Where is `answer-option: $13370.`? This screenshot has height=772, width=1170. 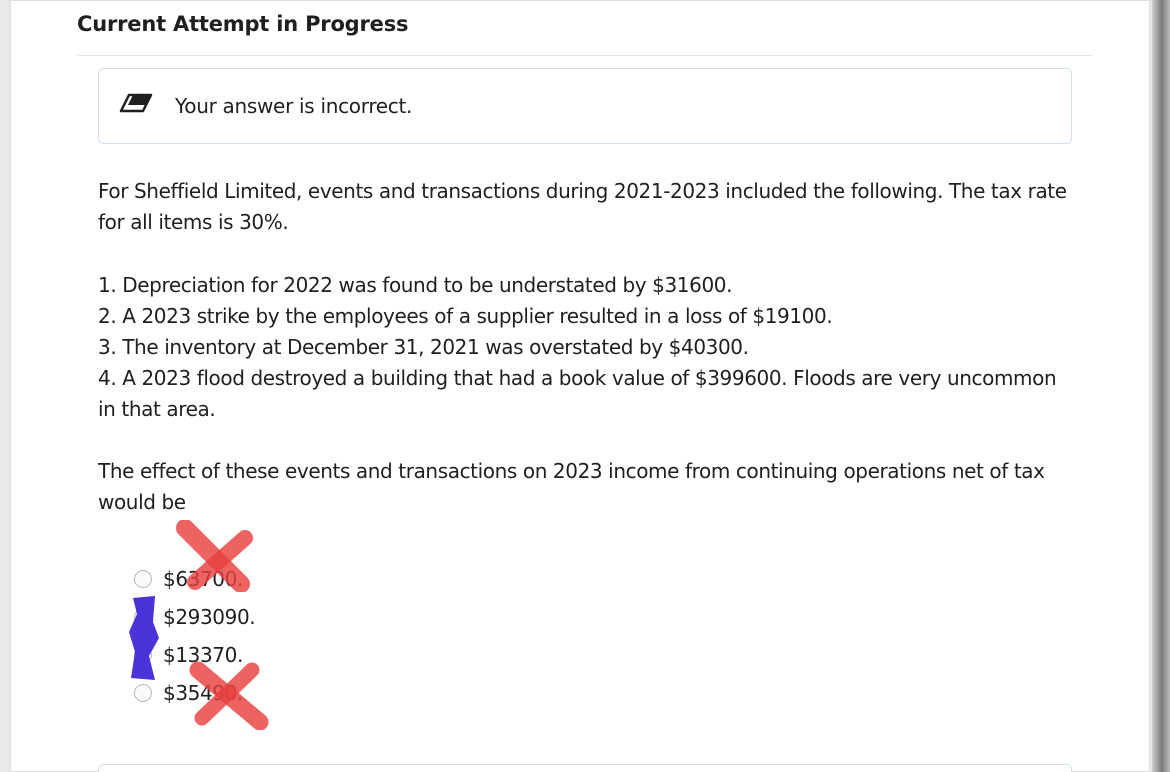
answer-option: $13370. is located at coordinates (334, 655).